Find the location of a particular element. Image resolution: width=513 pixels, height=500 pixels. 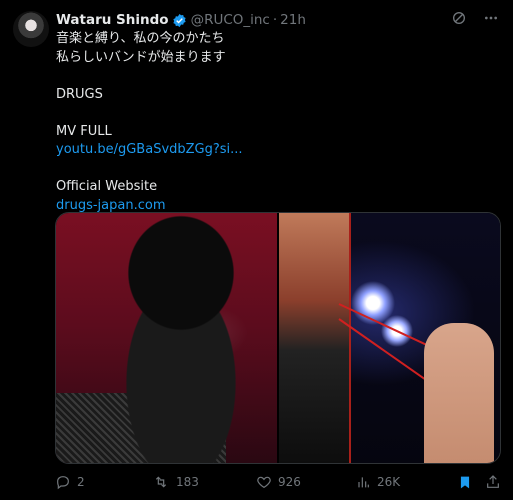

more-icon is located at coordinates (491, 18).